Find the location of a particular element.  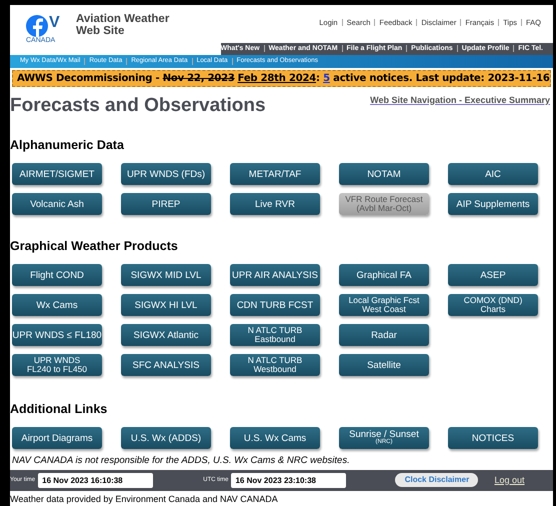

disclaimer-text: NAV CANADA is not responsible for the ADDS, U.S. Wx Cams & NRC websites. is located at coordinates (181, 461).